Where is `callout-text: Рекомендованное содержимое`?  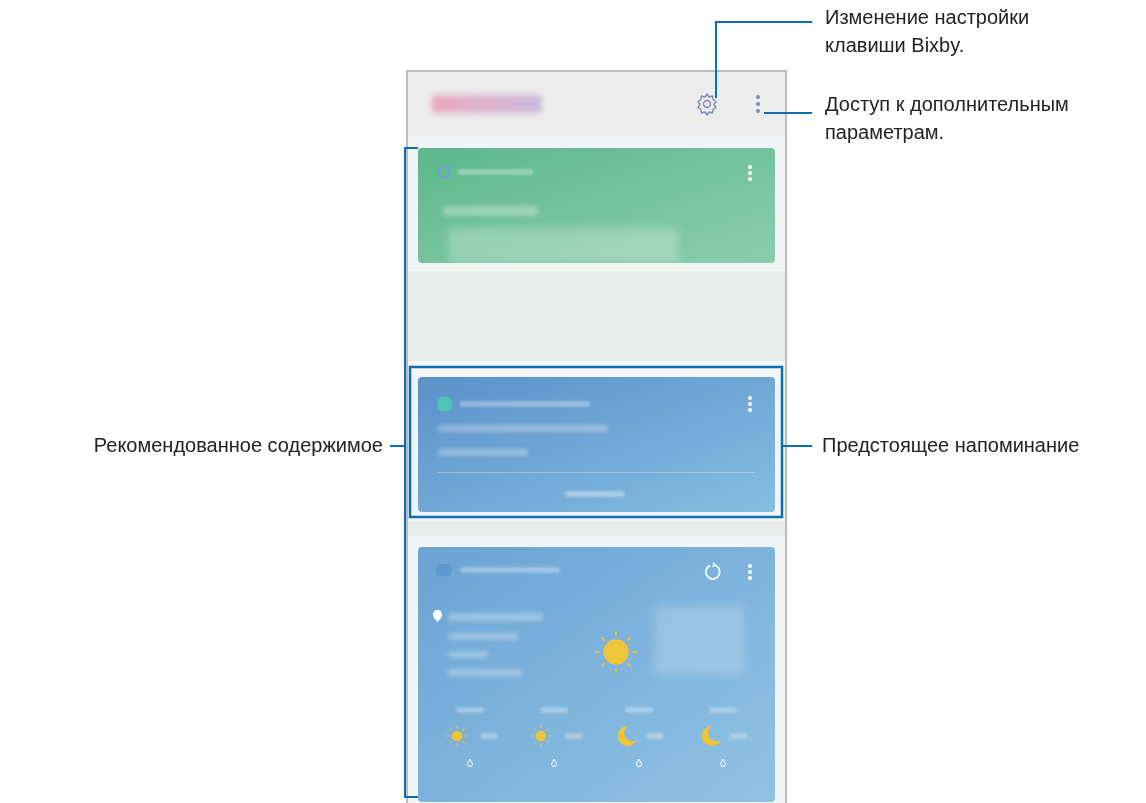 callout-text: Рекомендованное содержимое is located at coordinates (238, 445).